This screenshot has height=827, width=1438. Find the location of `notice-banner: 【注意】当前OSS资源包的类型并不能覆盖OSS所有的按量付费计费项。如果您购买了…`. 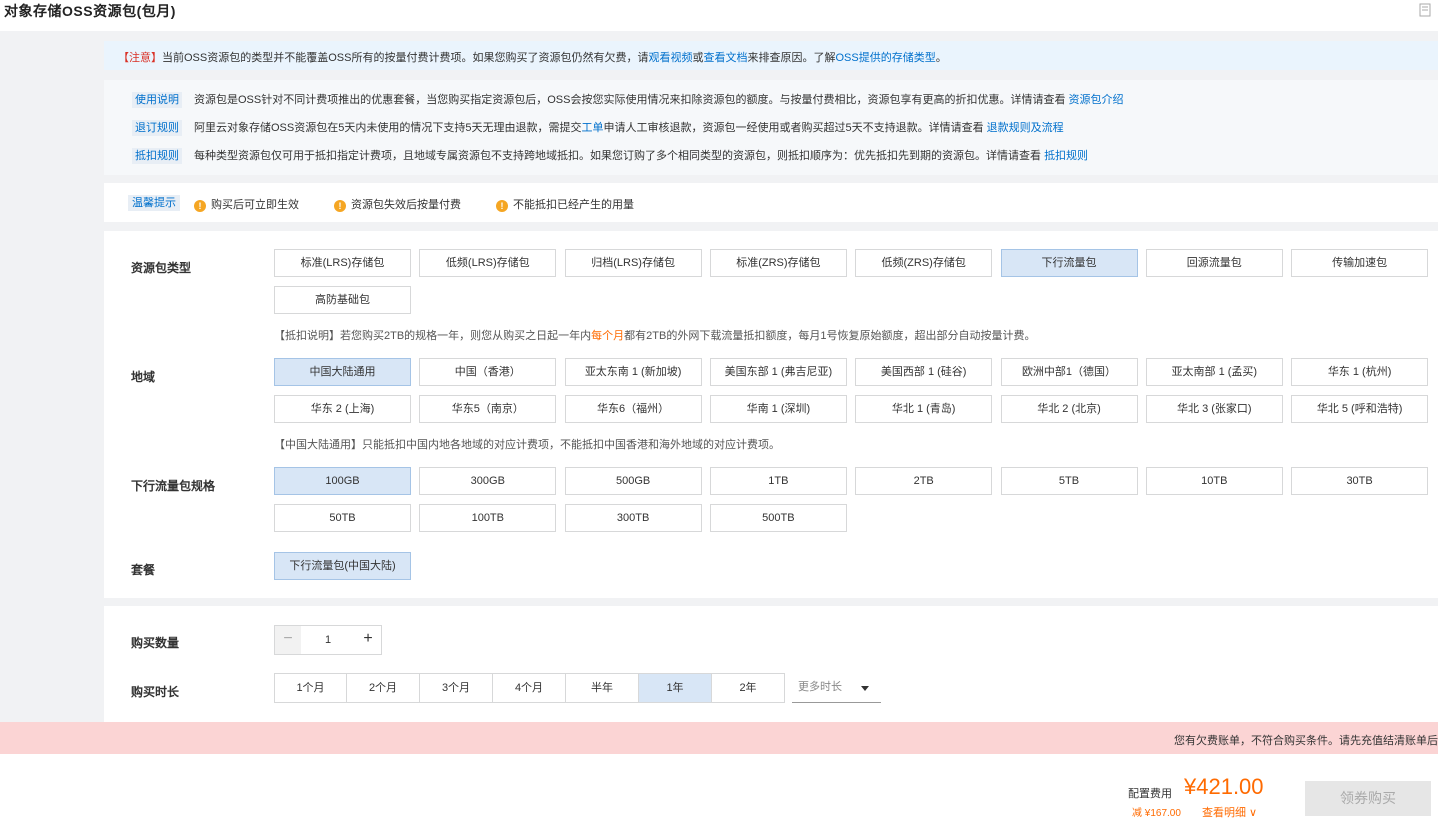

notice-banner: 【注意】当前OSS资源包的类型并不能覆盖OSS所有的按量付费计费项。如果您购买了… is located at coordinates (771, 55).